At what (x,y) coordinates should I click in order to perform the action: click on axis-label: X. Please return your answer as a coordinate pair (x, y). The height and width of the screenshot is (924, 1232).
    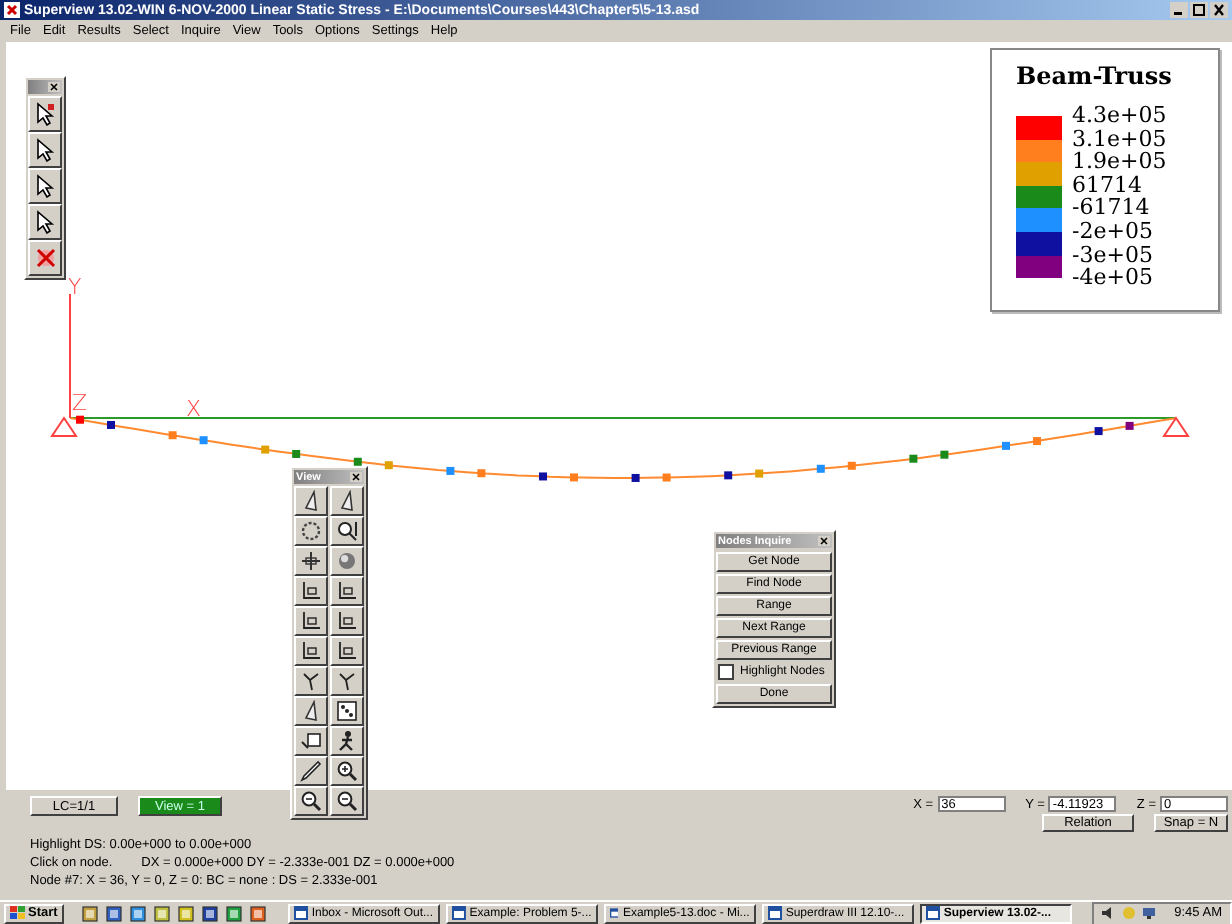
    Looking at the image, I should click on (194, 409).